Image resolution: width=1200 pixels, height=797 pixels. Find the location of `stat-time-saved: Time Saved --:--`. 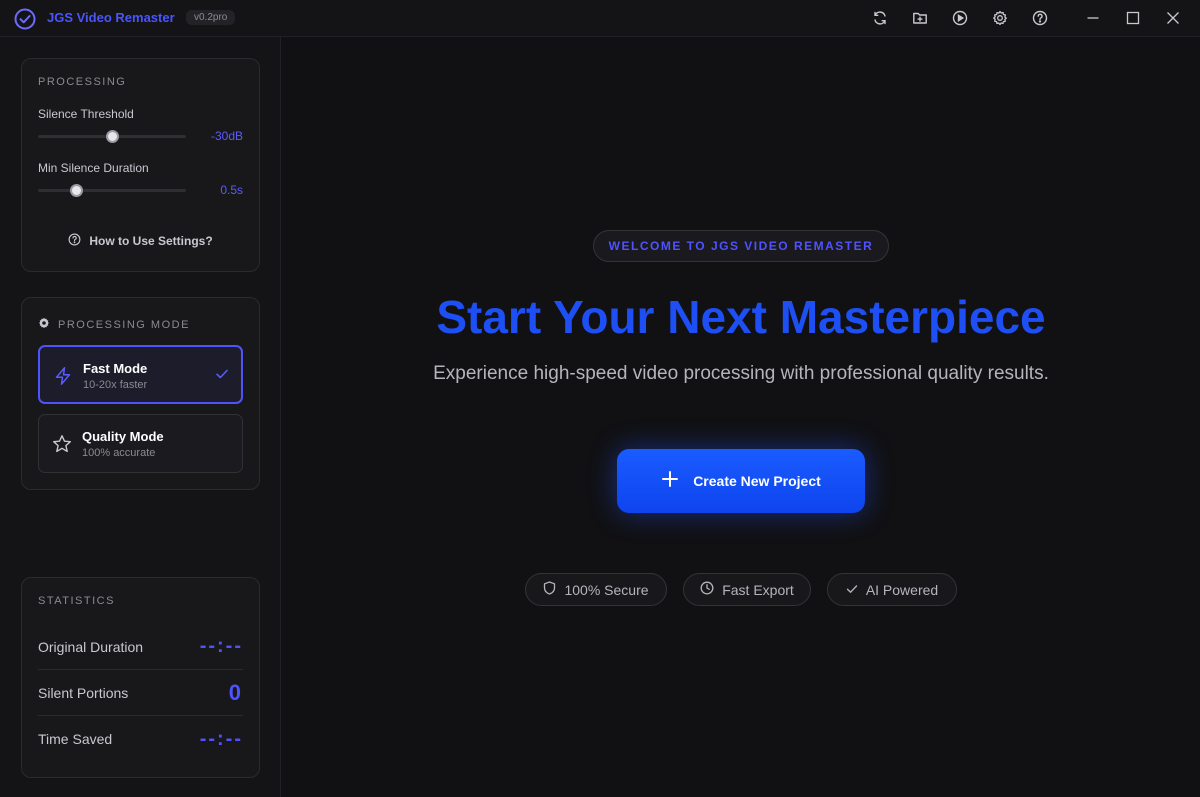

stat-time-saved: Time Saved --:-- is located at coordinates (140, 739).